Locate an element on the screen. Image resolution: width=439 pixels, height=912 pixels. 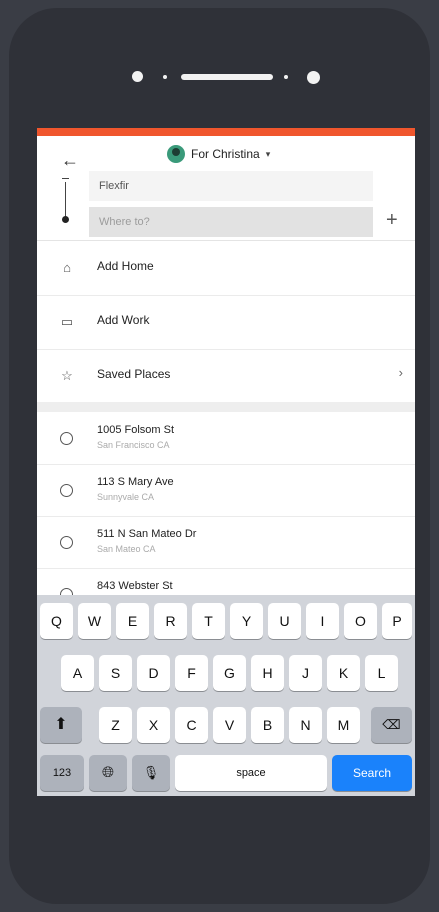
recent-subtitle: Sunnyvale CA is located at coordinates (126, 497).